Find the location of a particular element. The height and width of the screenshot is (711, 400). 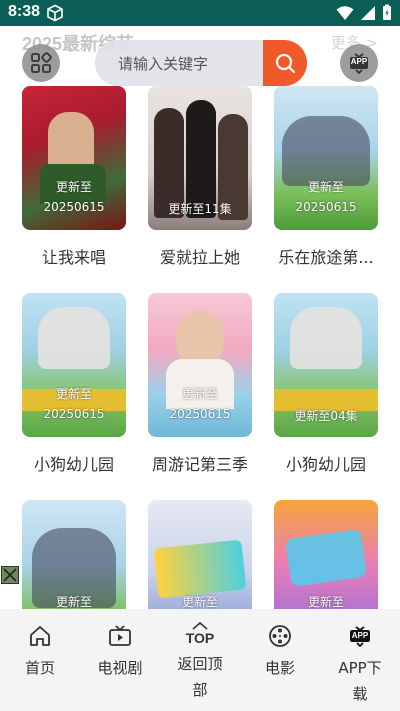

poster-image: 更新至04集 is located at coordinates (326, 365).